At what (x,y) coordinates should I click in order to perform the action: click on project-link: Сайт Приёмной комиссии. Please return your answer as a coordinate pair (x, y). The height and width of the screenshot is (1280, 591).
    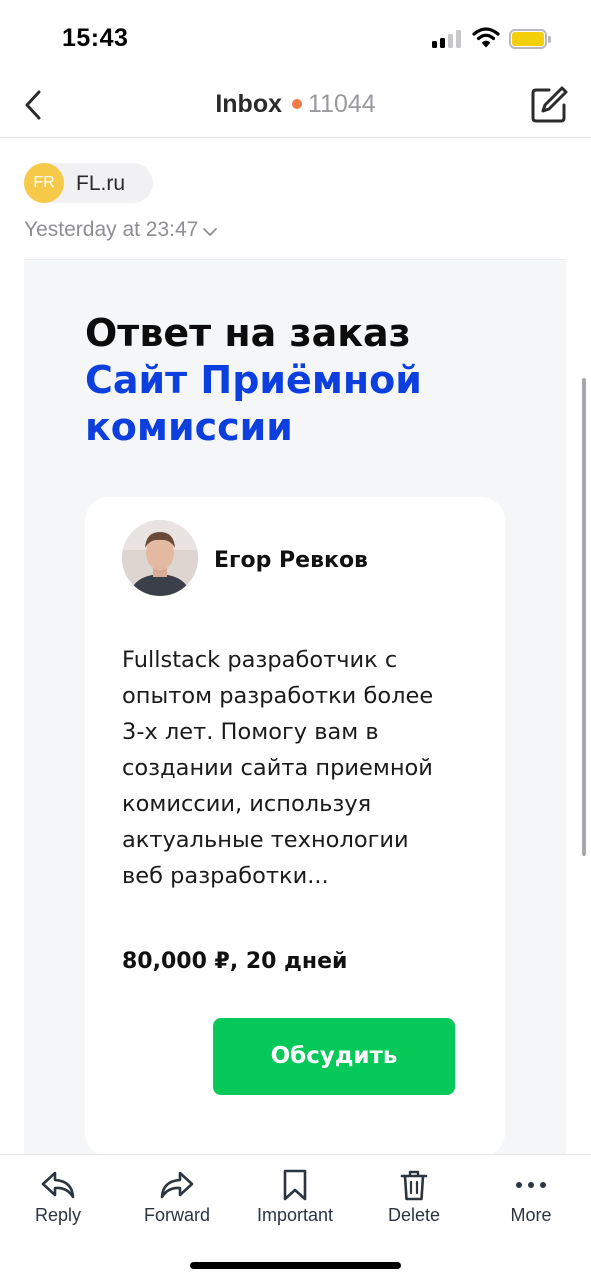
    Looking at the image, I should click on (253, 403).